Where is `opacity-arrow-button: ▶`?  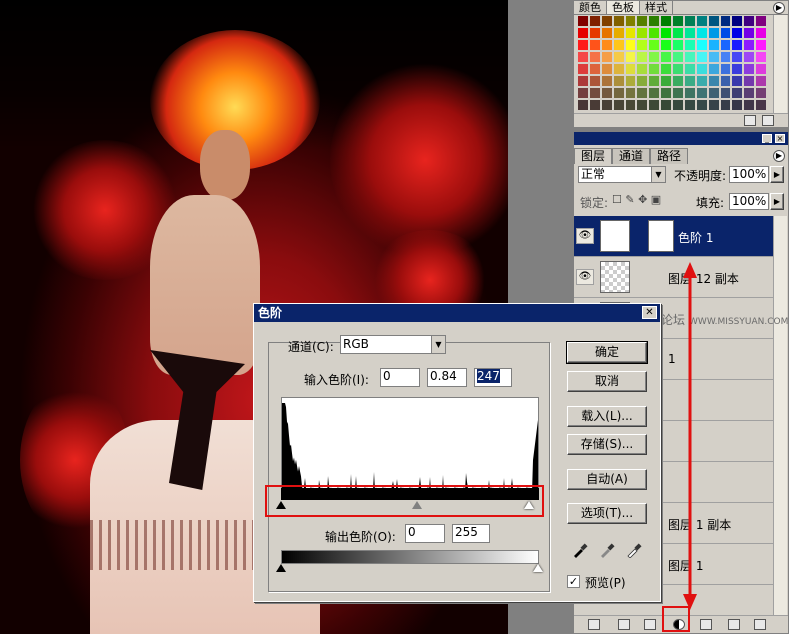
opacity-arrow-button: ▶ is located at coordinates (777, 174).